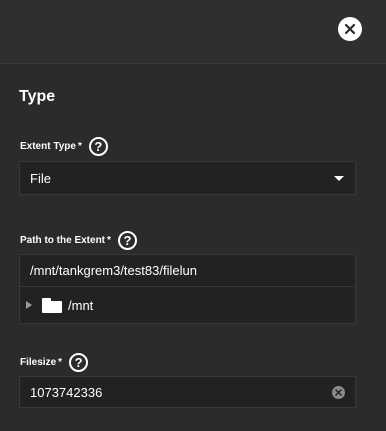 The width and height of the screenshot is (386, 431). What do you see at coordinates (193, 32) in the screenshot?
I see `panel-header` at bounding box center [193, 32].